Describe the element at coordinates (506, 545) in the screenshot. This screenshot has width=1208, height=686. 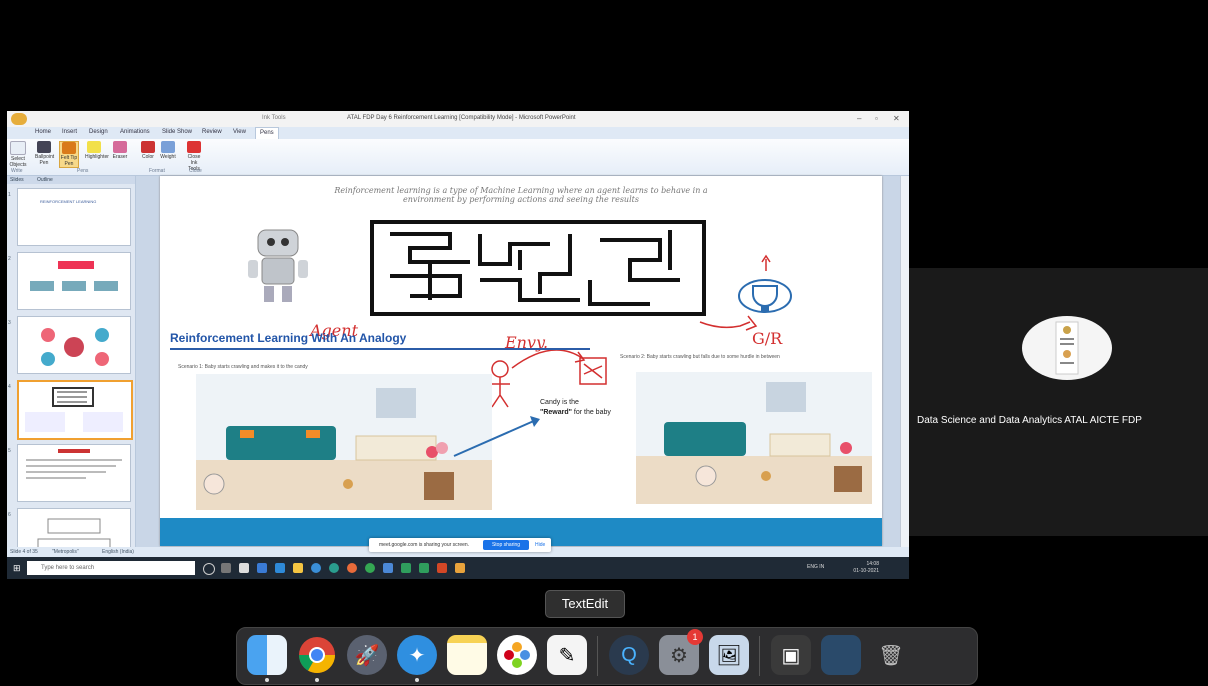
I see `stop-sharing-button: Stop sharing` at that location.